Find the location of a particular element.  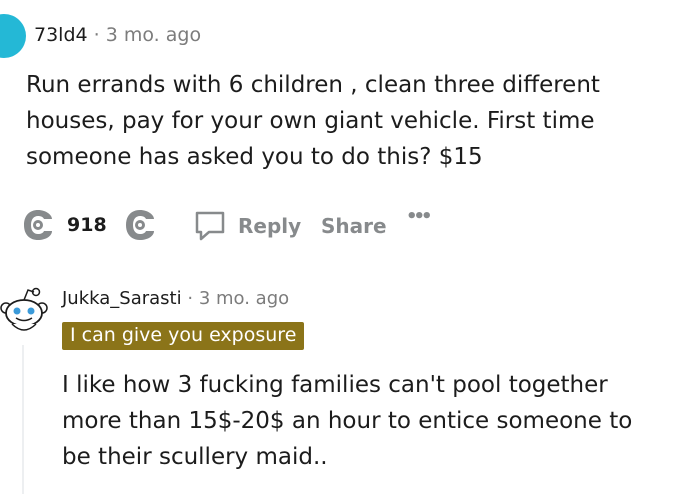

comment-meta: Jukka_Sarasti · 3 mo. ago is located at coordinates (175, 298).